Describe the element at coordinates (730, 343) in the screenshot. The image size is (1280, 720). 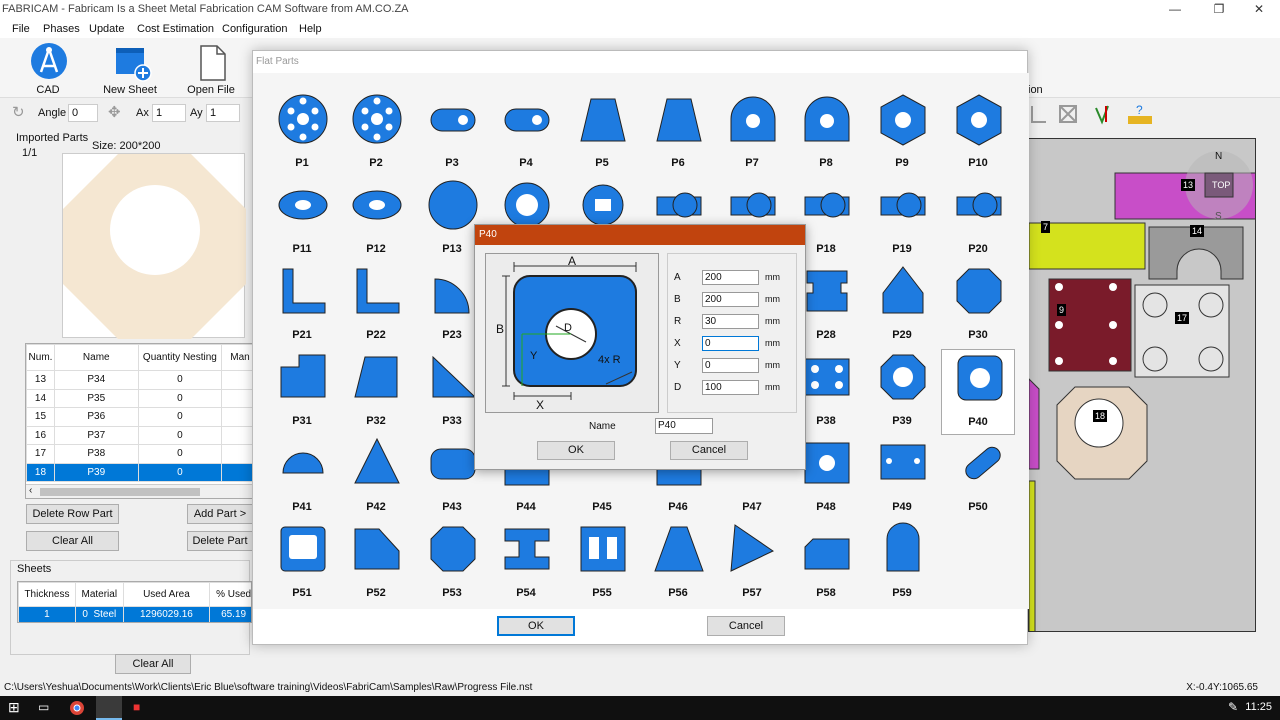
I see `param-x-input: 0` at that location.